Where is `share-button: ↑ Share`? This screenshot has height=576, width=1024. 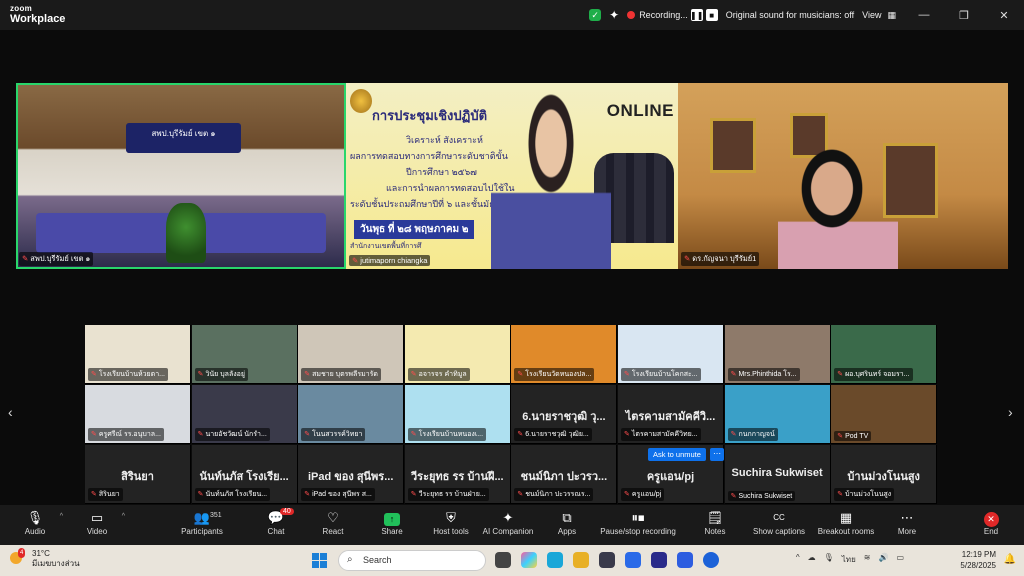 share-button: ↑ Share is located at coordinates (392, 522).